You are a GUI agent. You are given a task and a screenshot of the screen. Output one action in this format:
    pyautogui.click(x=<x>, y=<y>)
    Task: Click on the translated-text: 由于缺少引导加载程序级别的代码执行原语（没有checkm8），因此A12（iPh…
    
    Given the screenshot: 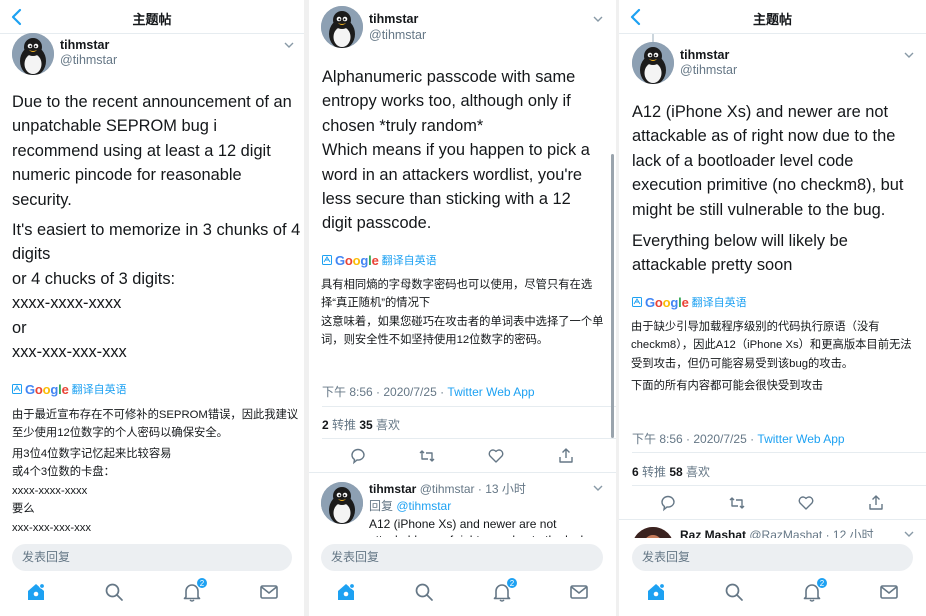 What is the action you would take?
    pyautogui.click(x=771, y=345)
    